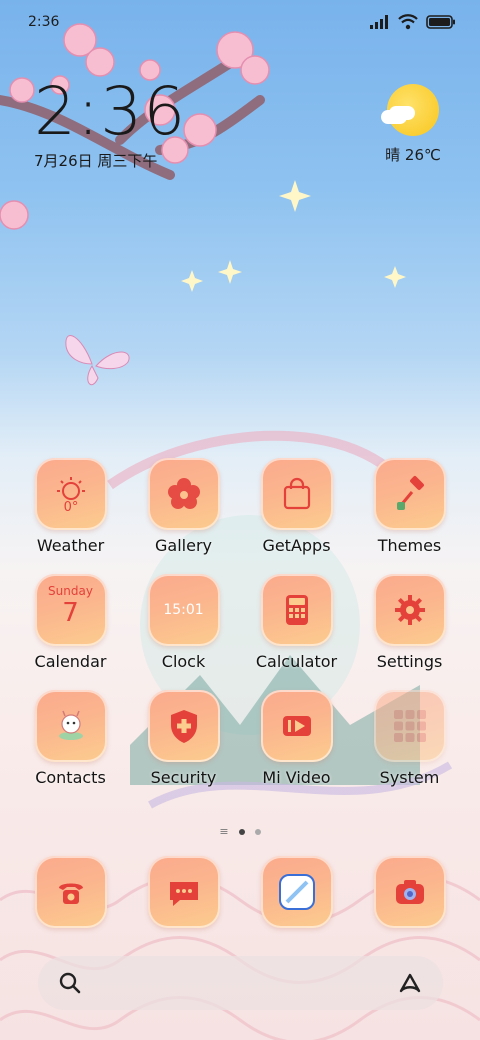 This screenshot has height=1040, width=480. What do you see at coordinates (296, 661) in the screenshot?
I see `app-label: Calculator` at bounding box center [296, 661].